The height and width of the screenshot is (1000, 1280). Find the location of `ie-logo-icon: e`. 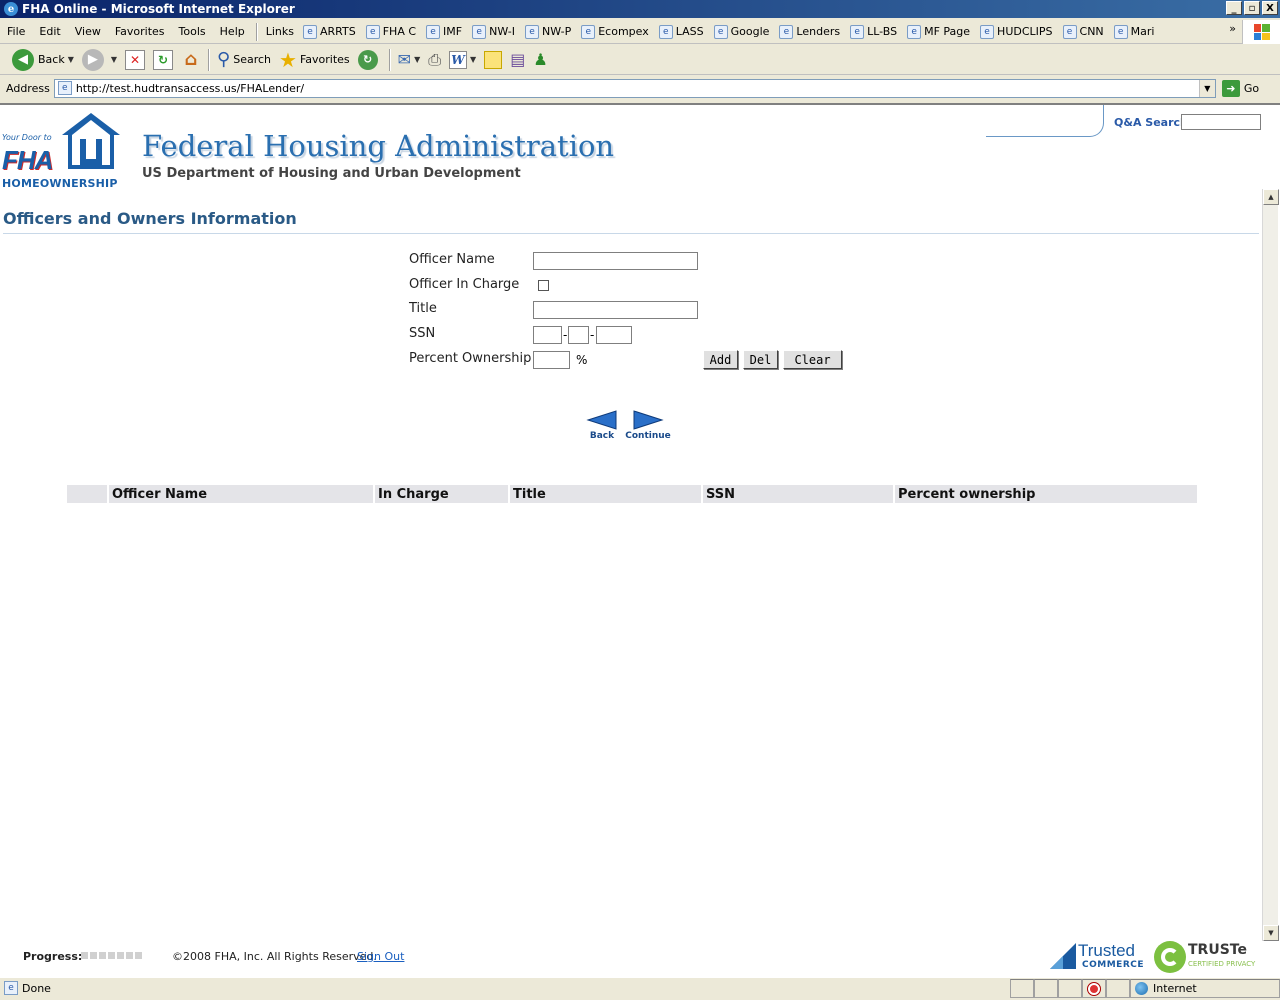

ie-logo-icon: e is located at coordinates (11, 9).